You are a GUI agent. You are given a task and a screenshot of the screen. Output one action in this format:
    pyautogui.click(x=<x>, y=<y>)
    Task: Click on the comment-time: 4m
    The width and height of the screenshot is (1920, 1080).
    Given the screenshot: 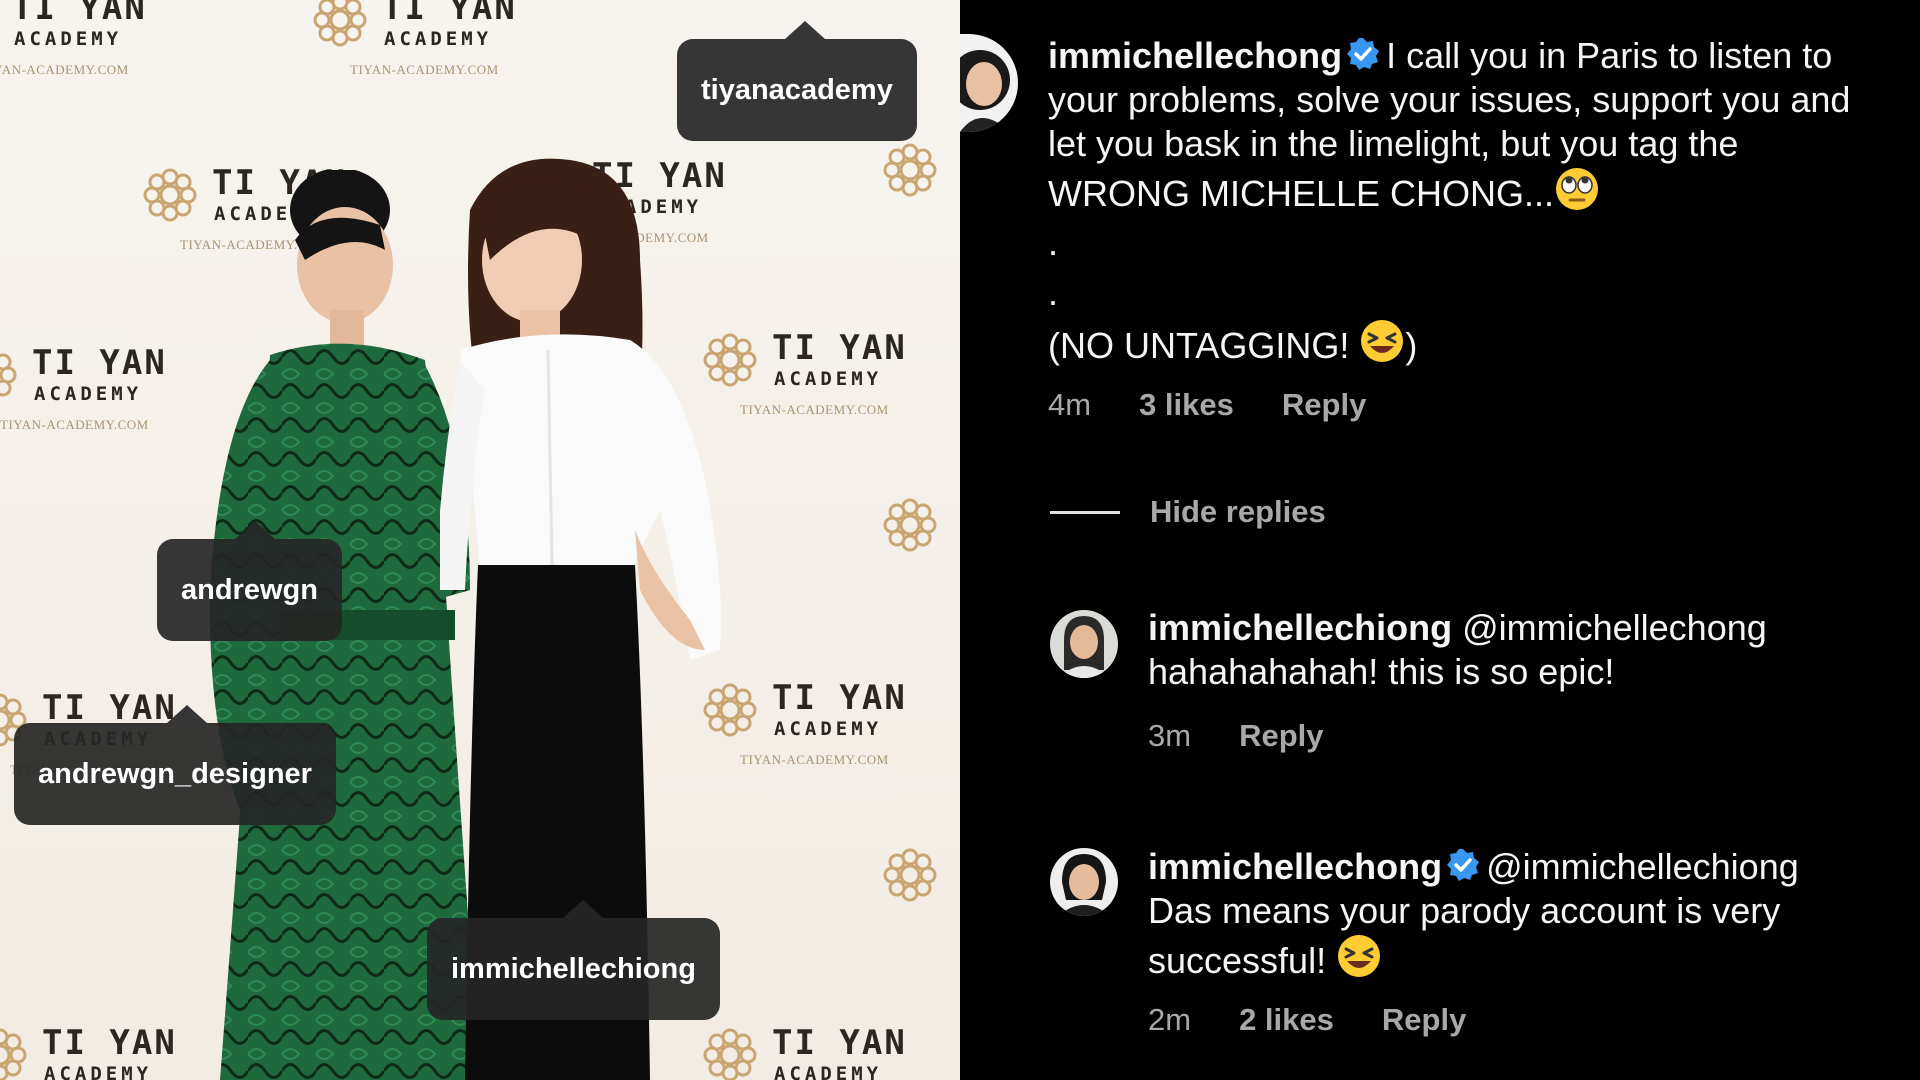 What is the action you would take?
    pyautogui.click(x=1070, y=404)
    